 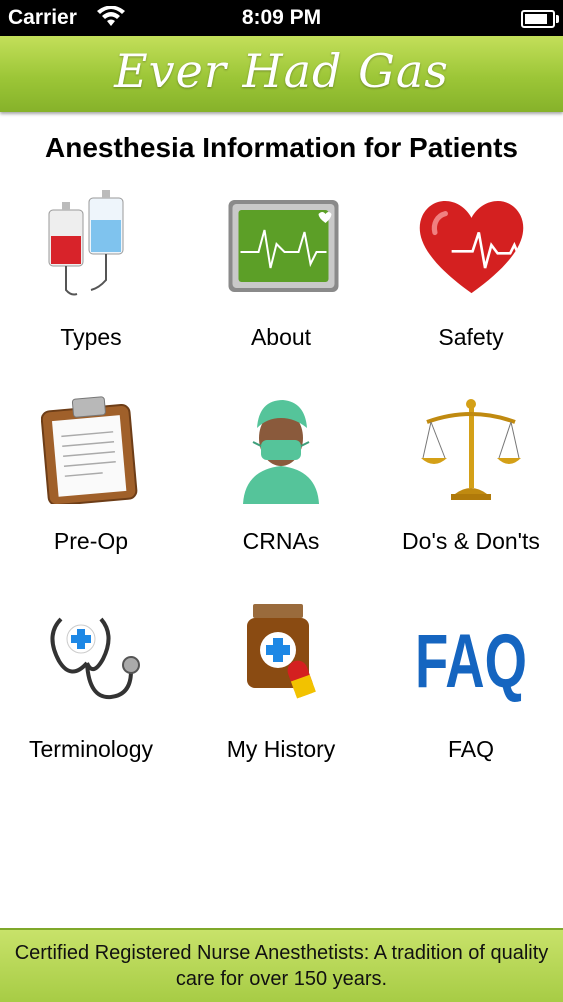 I want to click on header-bar: Ever Had Gas, so click(x=281, y=74).